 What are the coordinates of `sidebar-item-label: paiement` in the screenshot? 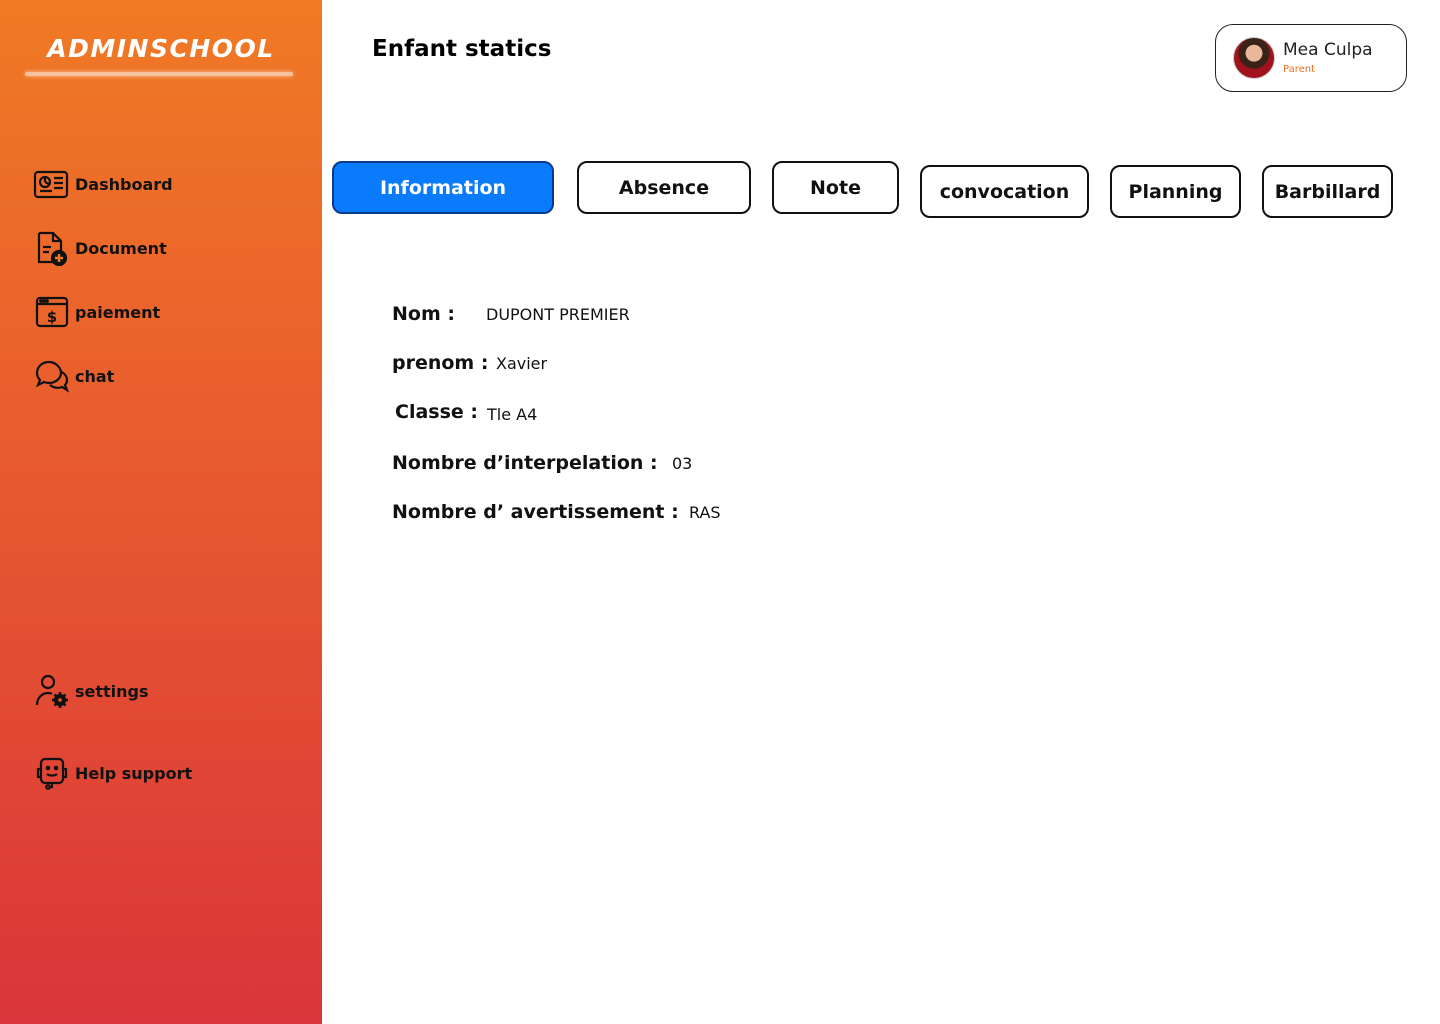 It's located at (118, 312).